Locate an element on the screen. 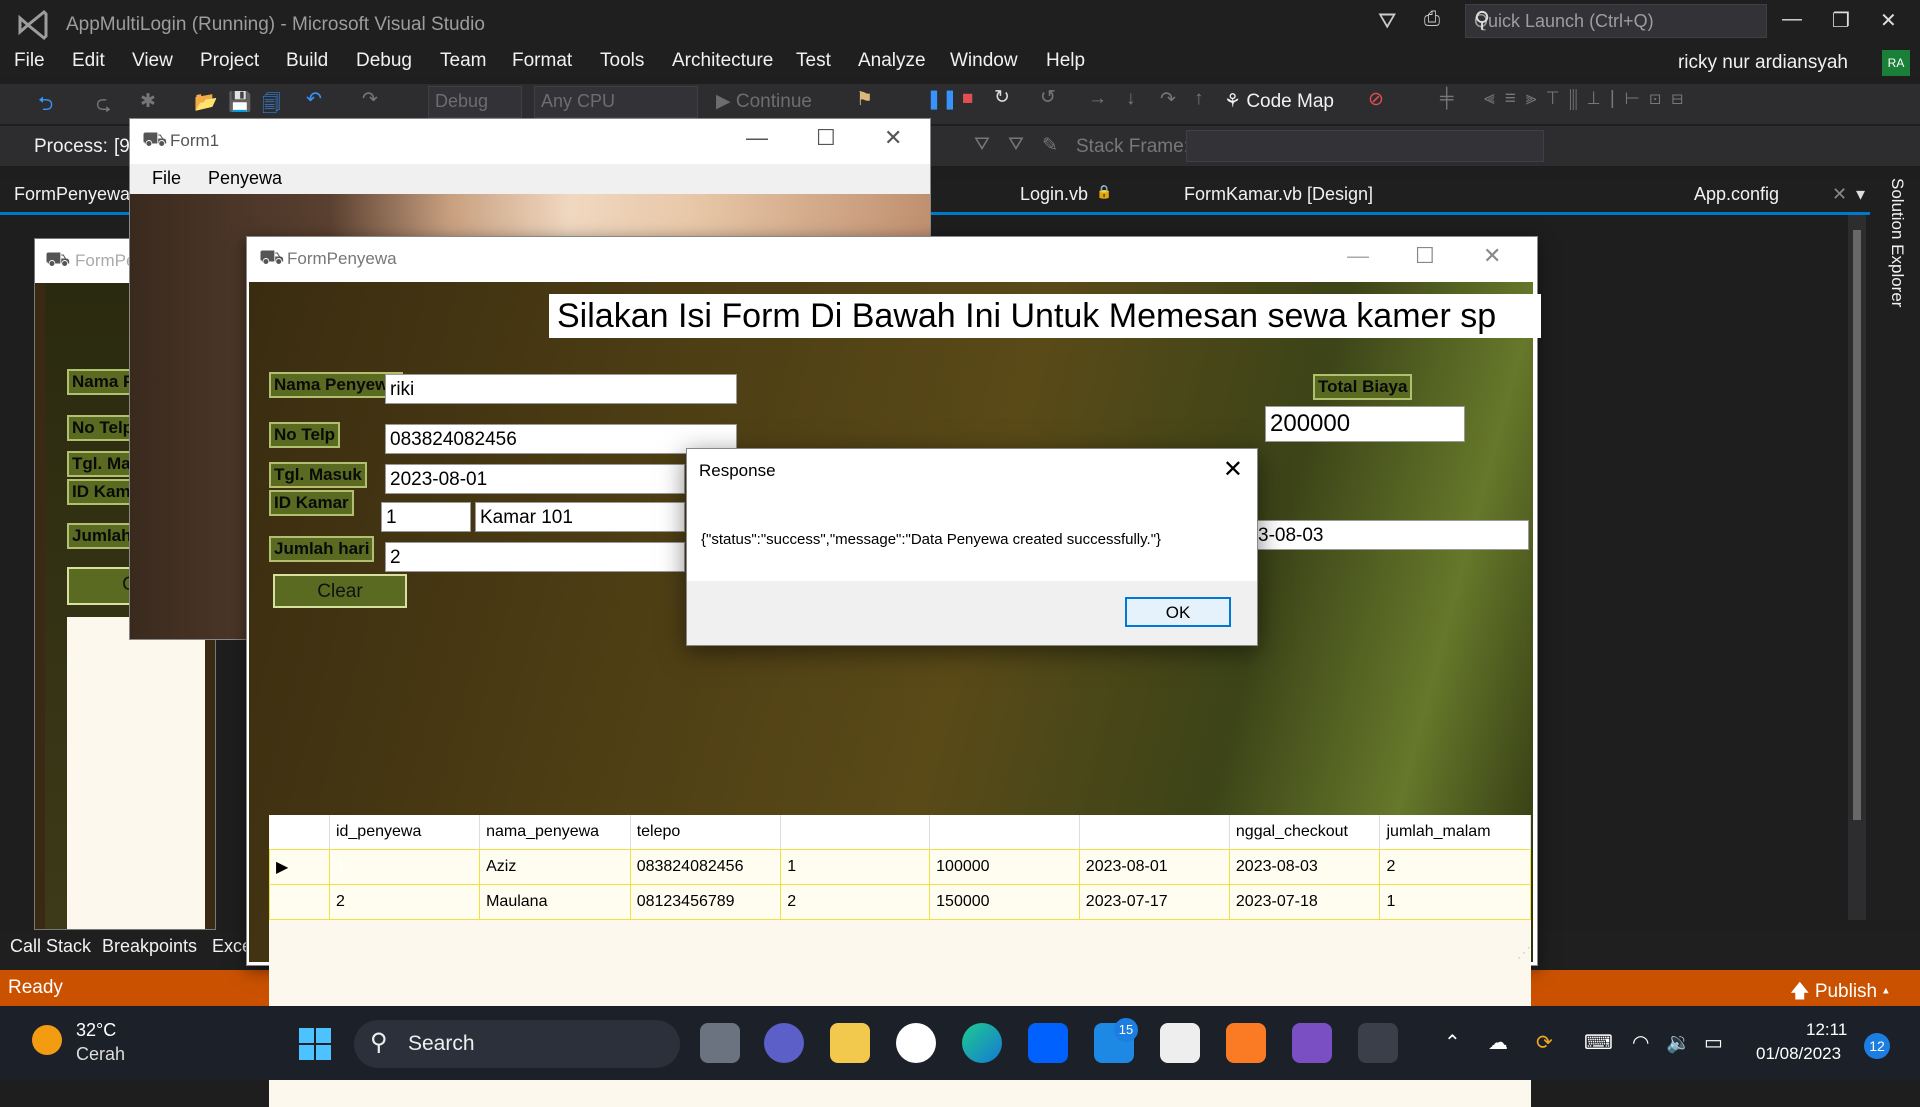  maximize-button: ☐ is located at coordinates (1425, 256).